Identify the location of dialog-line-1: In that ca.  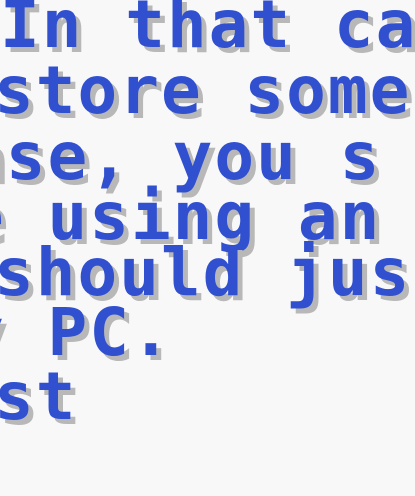
(207, 31).